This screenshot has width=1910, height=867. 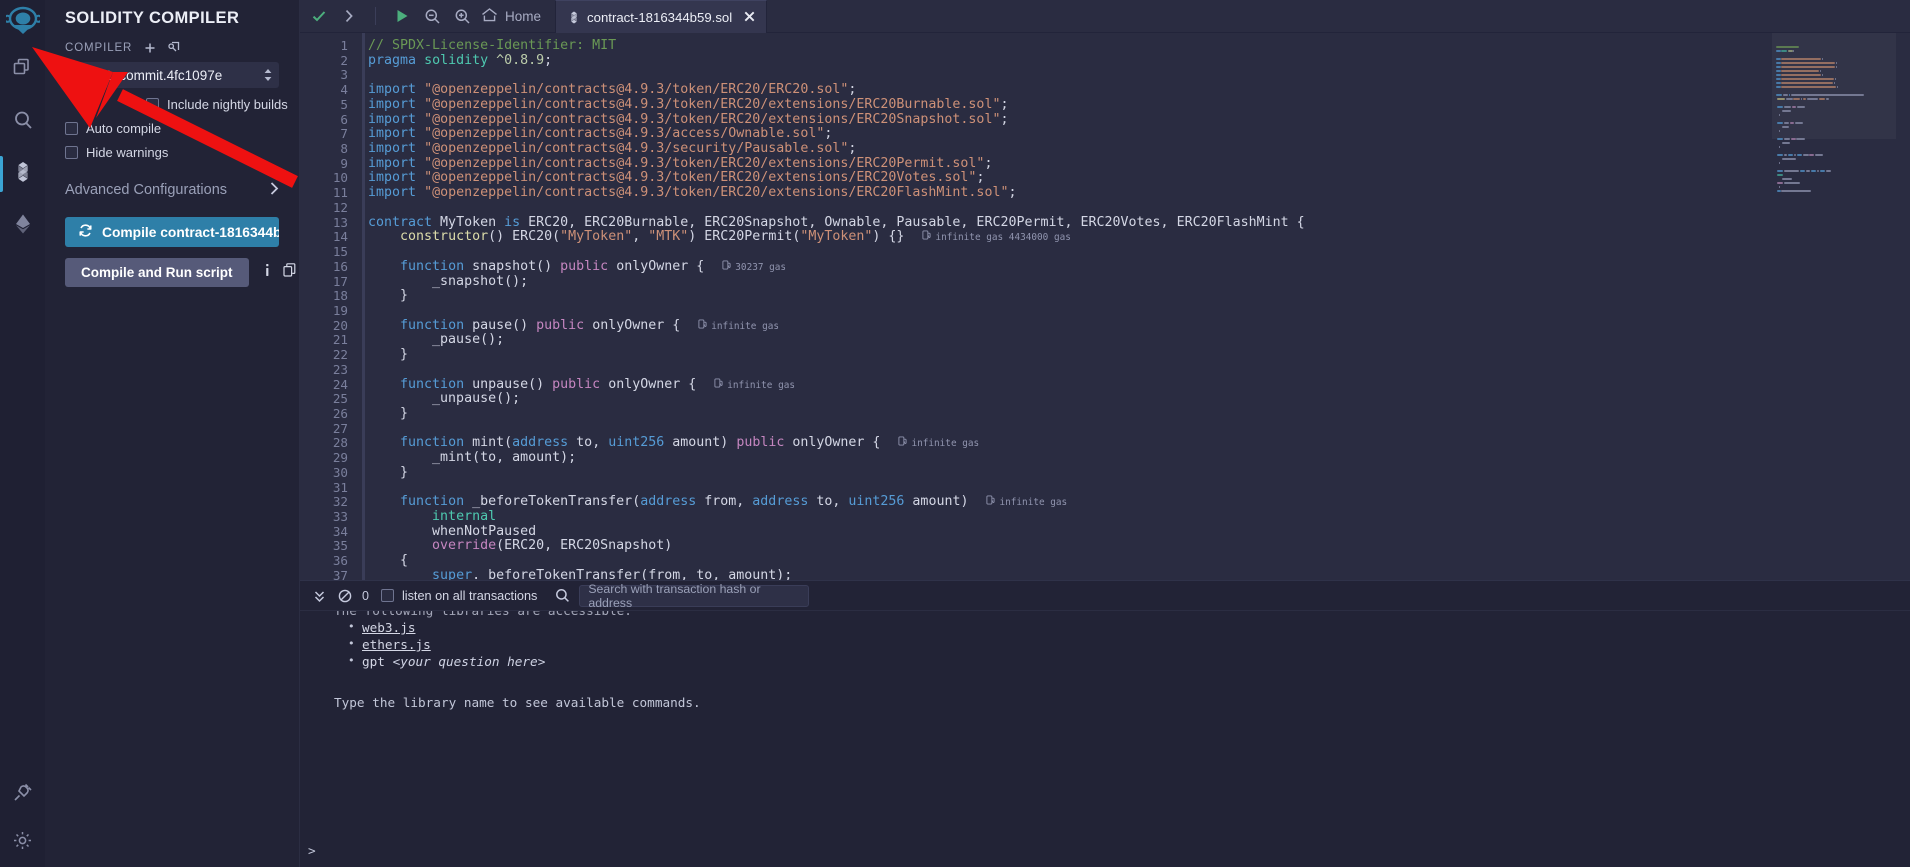 I want to click on copy-link-icon, so click(x=174, y=47).